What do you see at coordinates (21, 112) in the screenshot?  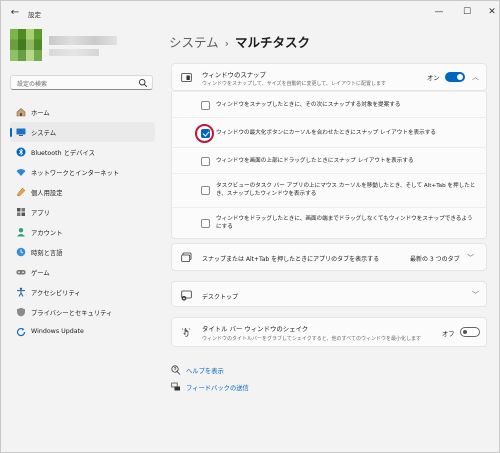 I see `home-icon` at bounding box center [21, 112].